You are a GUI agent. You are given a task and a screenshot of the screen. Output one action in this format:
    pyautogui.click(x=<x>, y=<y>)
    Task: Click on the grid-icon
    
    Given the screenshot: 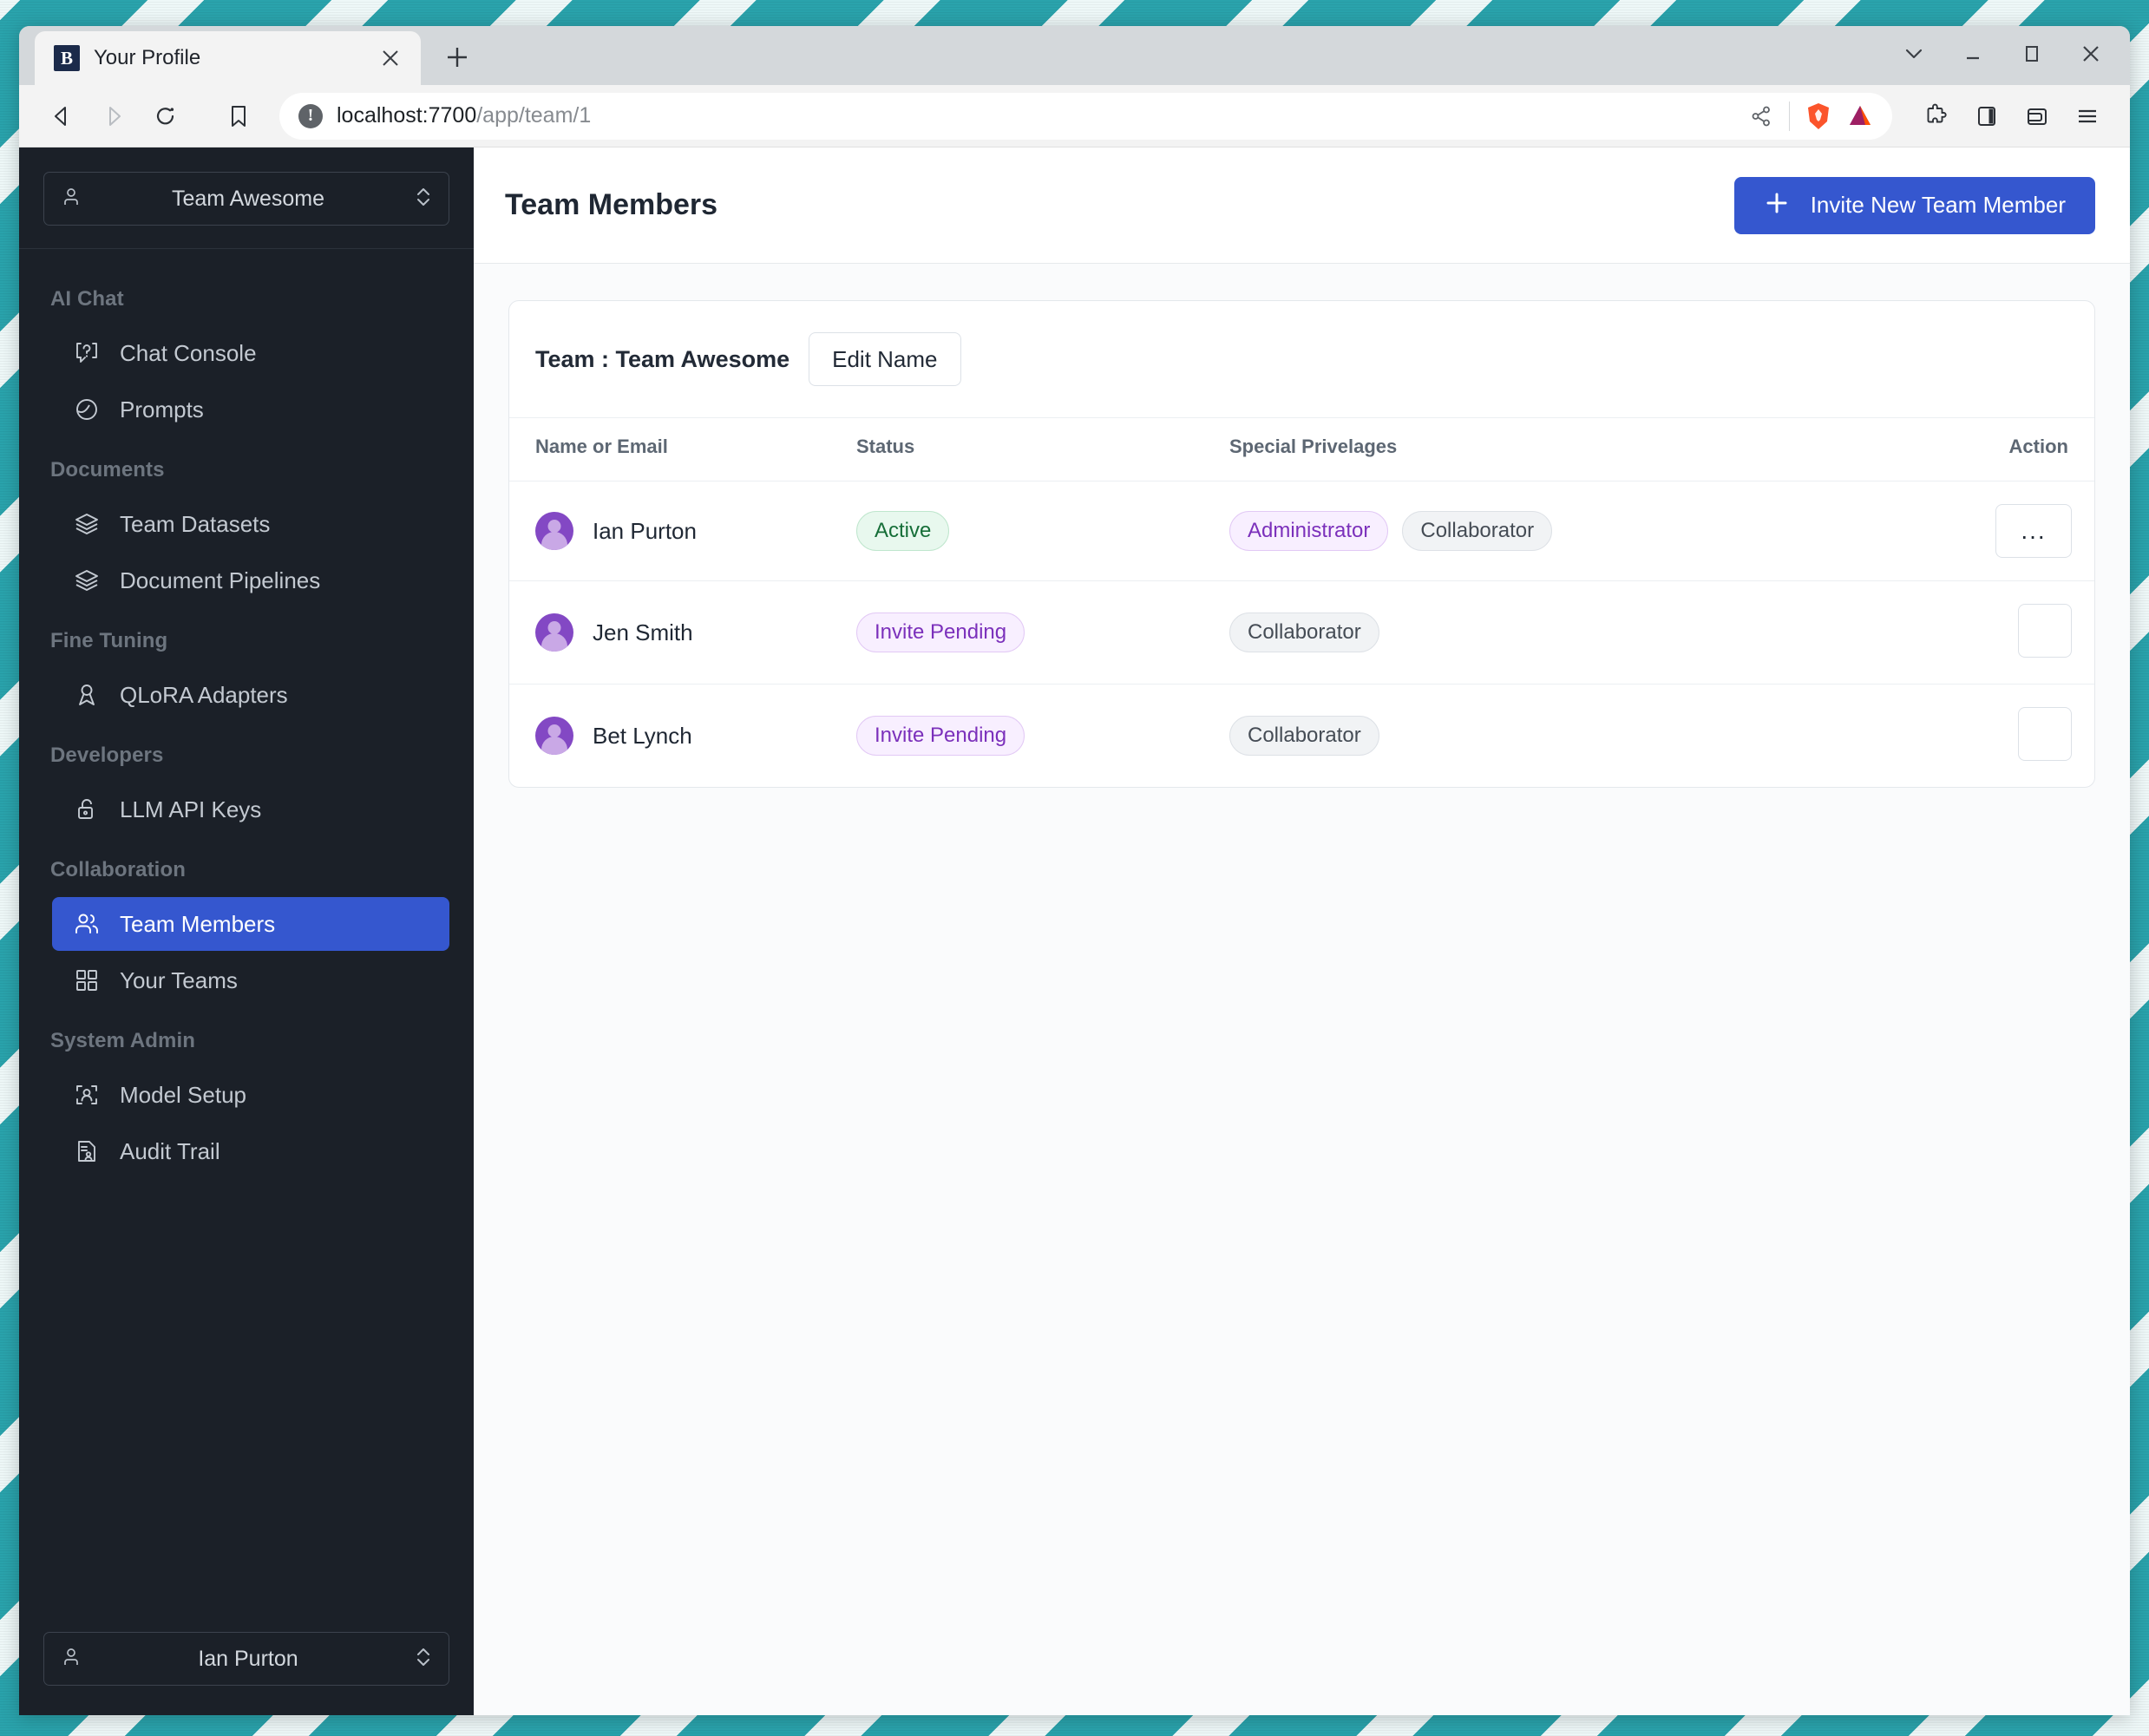 What is the action you would take?
    pyautogui.click(x=87, y=980)
    